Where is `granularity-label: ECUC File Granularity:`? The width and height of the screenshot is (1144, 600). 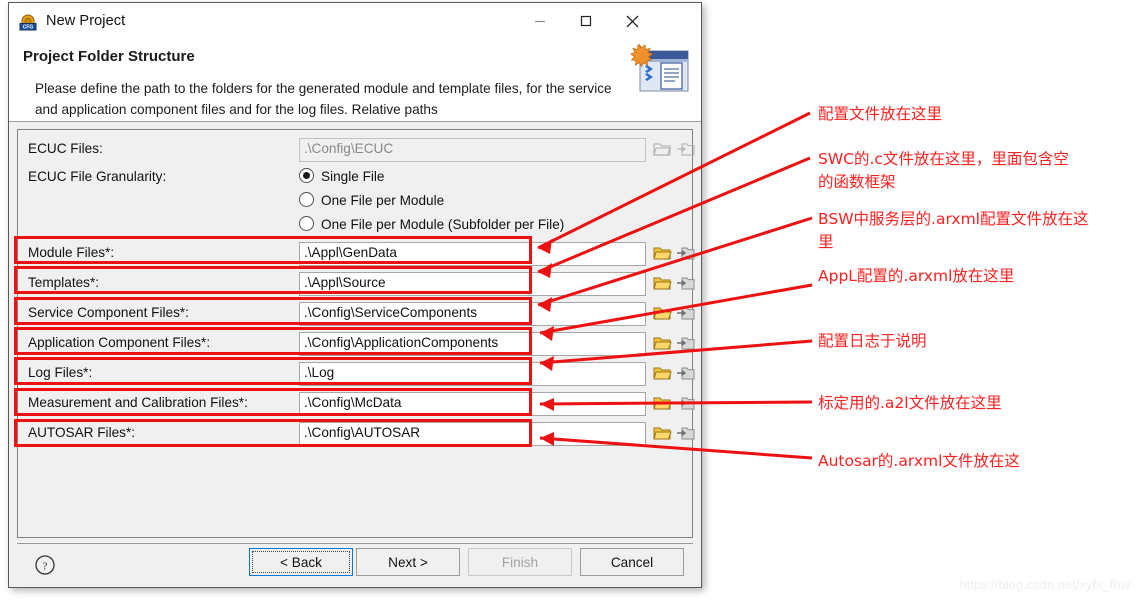
granularity-label: ECUC File Granularity: is located at coordinates (97, 176).